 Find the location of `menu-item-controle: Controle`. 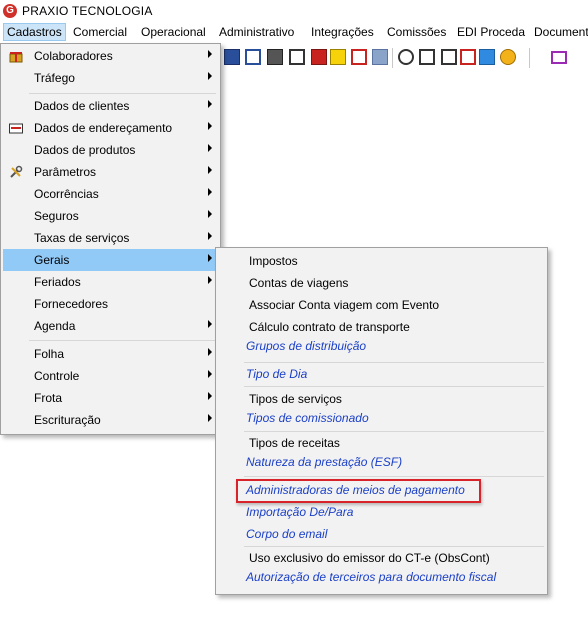

menu-item-controle: Controle is located at coordinates (110, 376).